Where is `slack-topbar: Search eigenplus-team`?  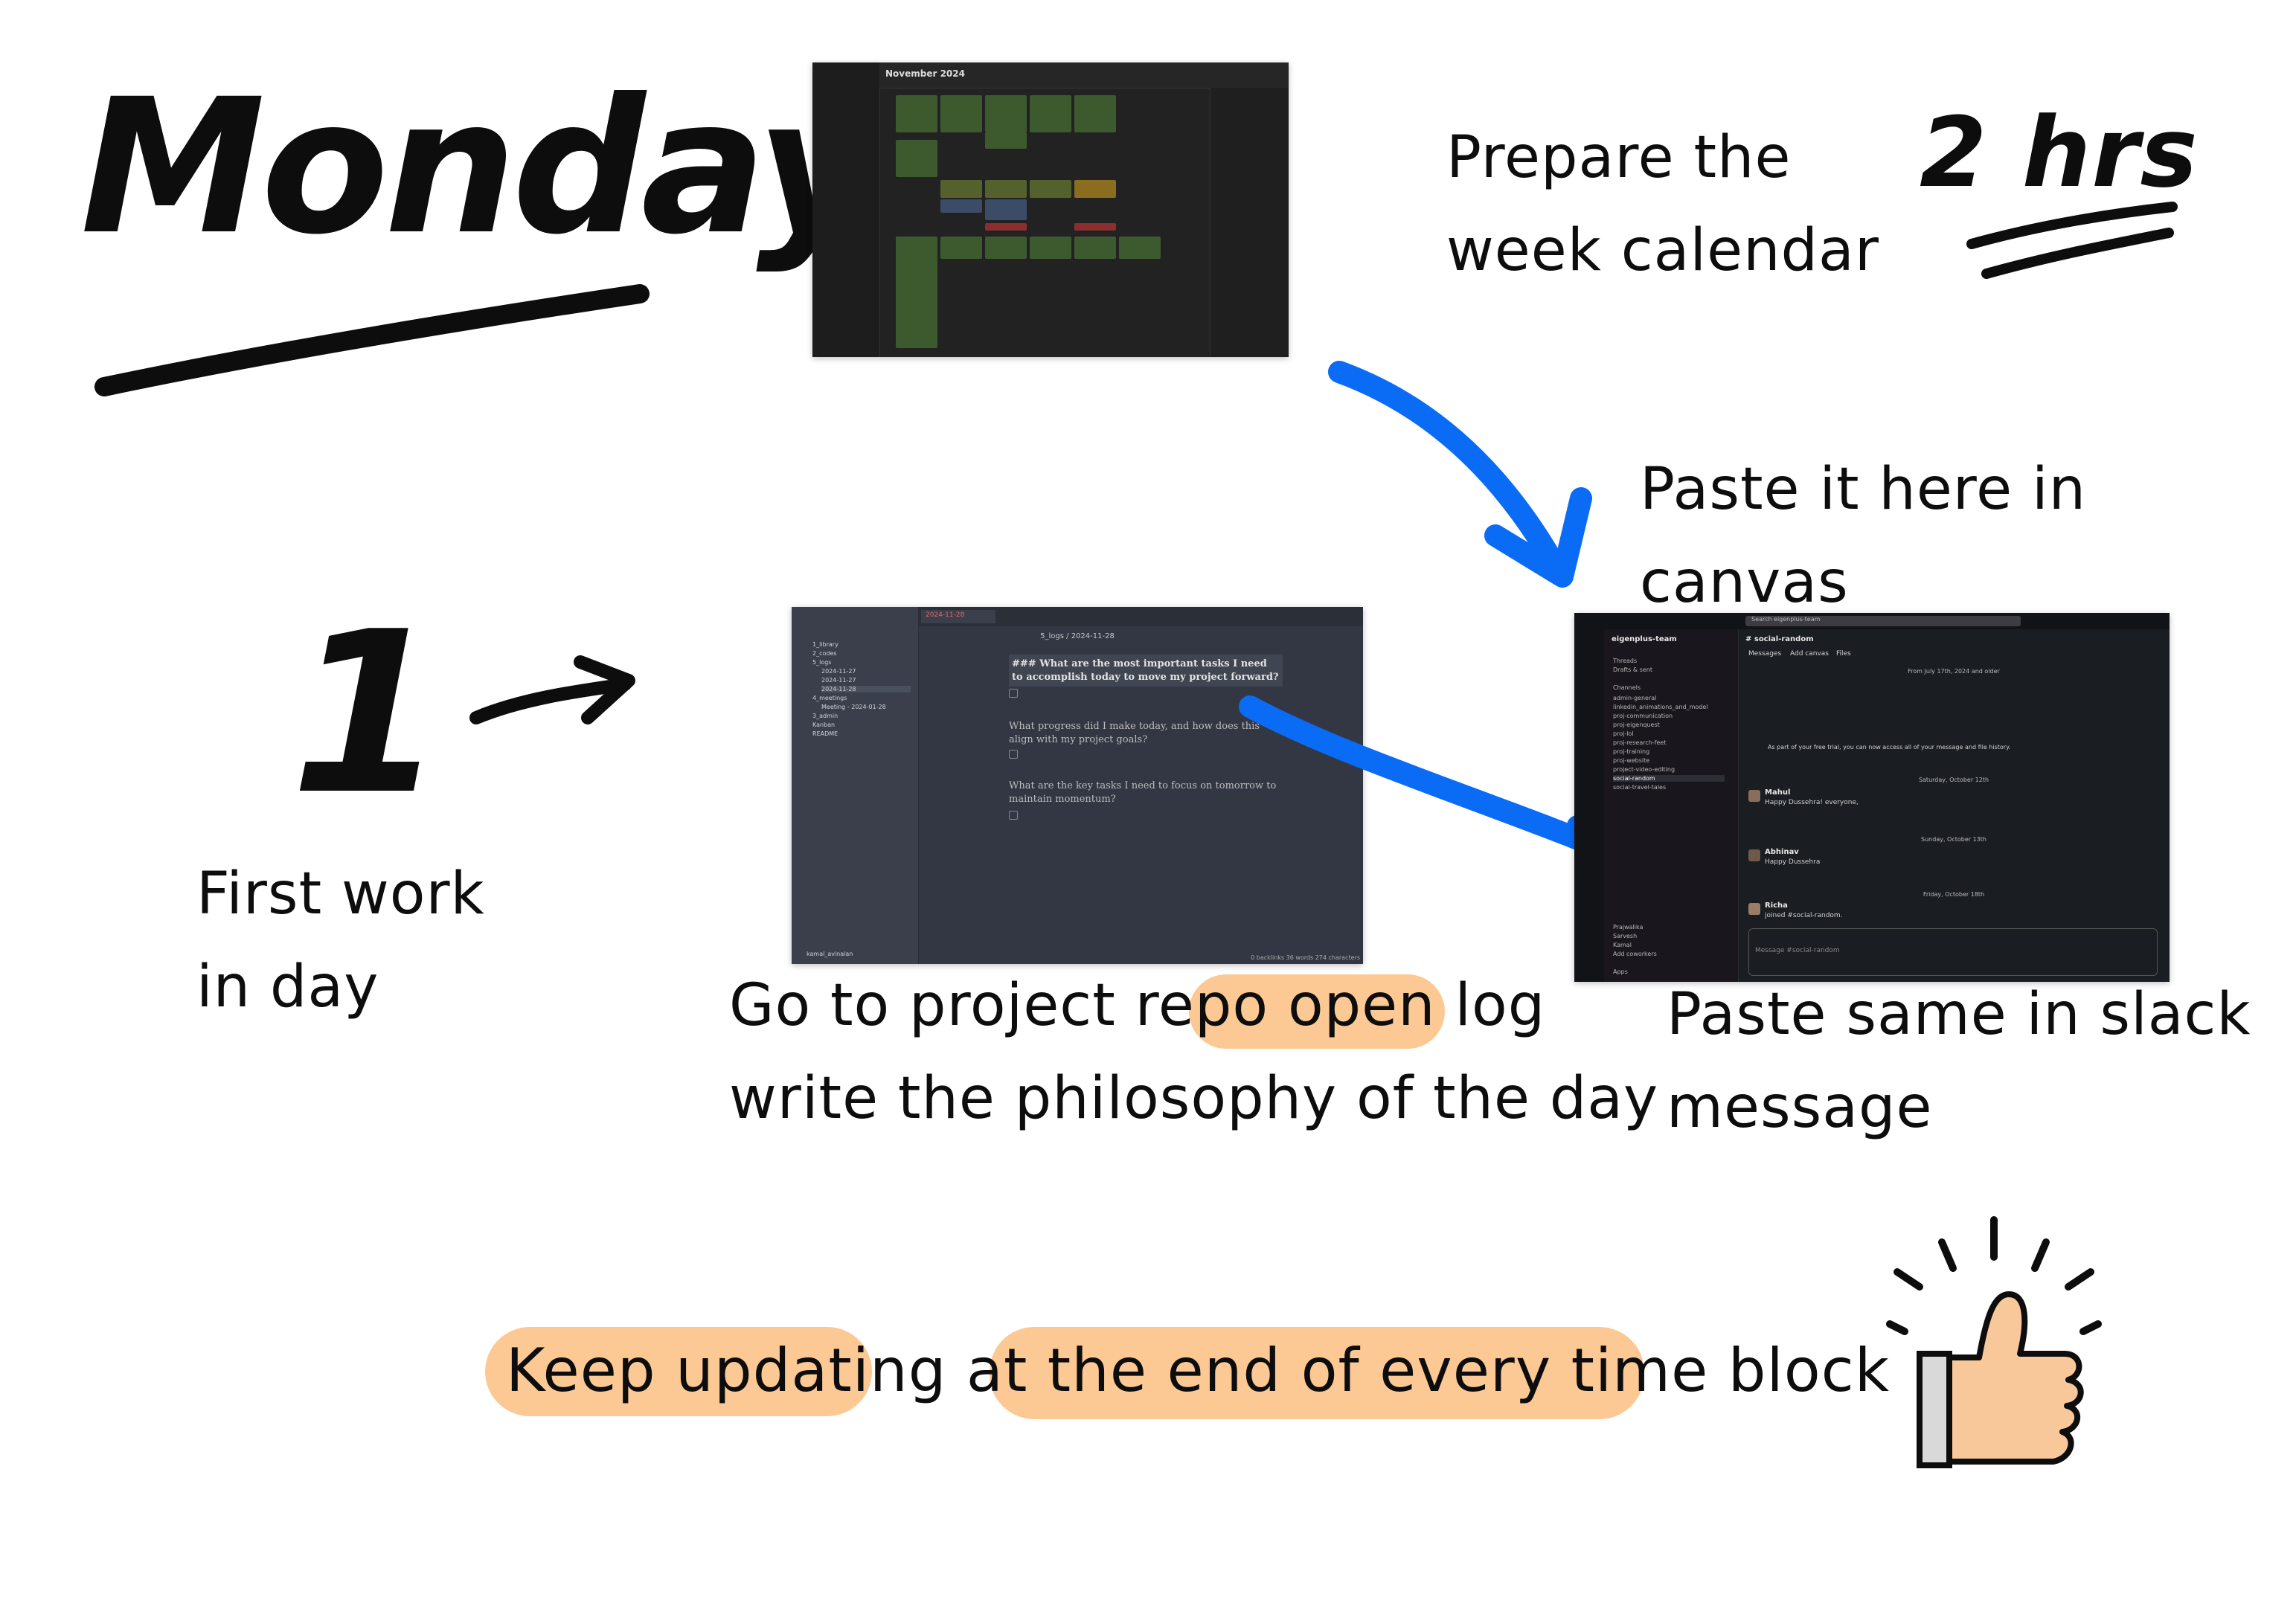 slack-topbar: Search eigenplus-team is located at coordinates (1872, 621).